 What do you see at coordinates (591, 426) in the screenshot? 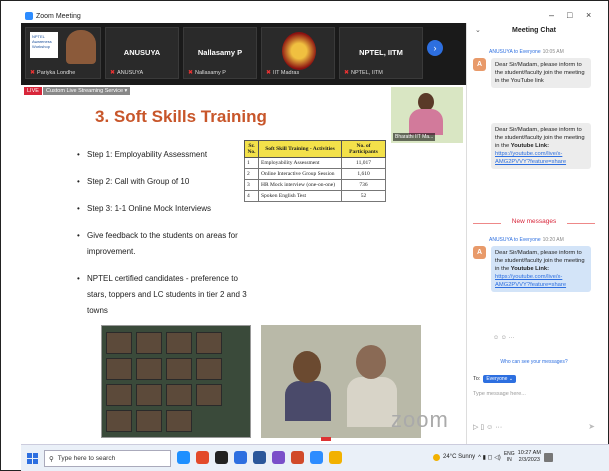
I see `send-icon: ➤` at bounding box center [591, 426].